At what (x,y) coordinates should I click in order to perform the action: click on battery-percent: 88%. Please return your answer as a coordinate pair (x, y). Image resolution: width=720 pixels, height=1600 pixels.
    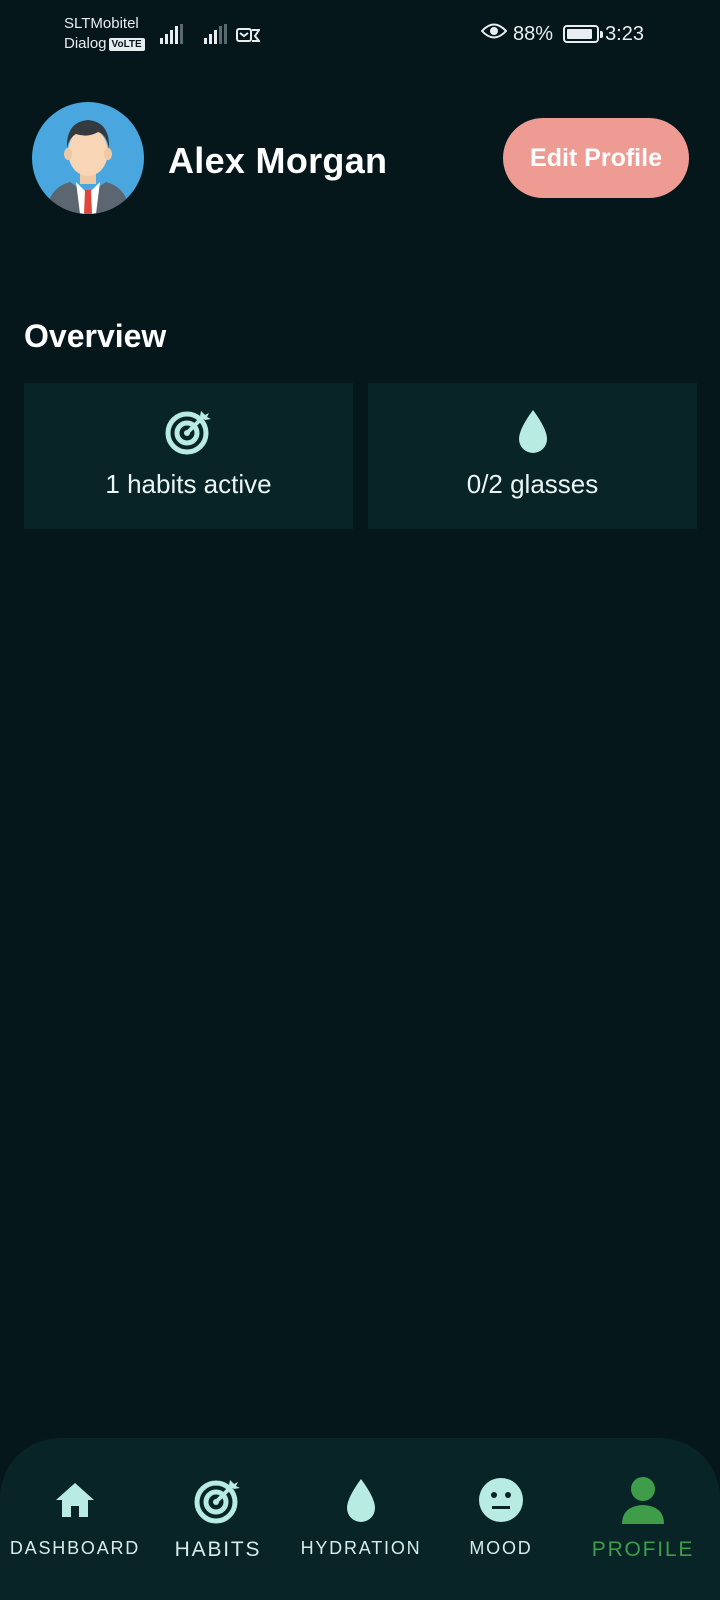
    Looking at the image, I should click on (533, 33).